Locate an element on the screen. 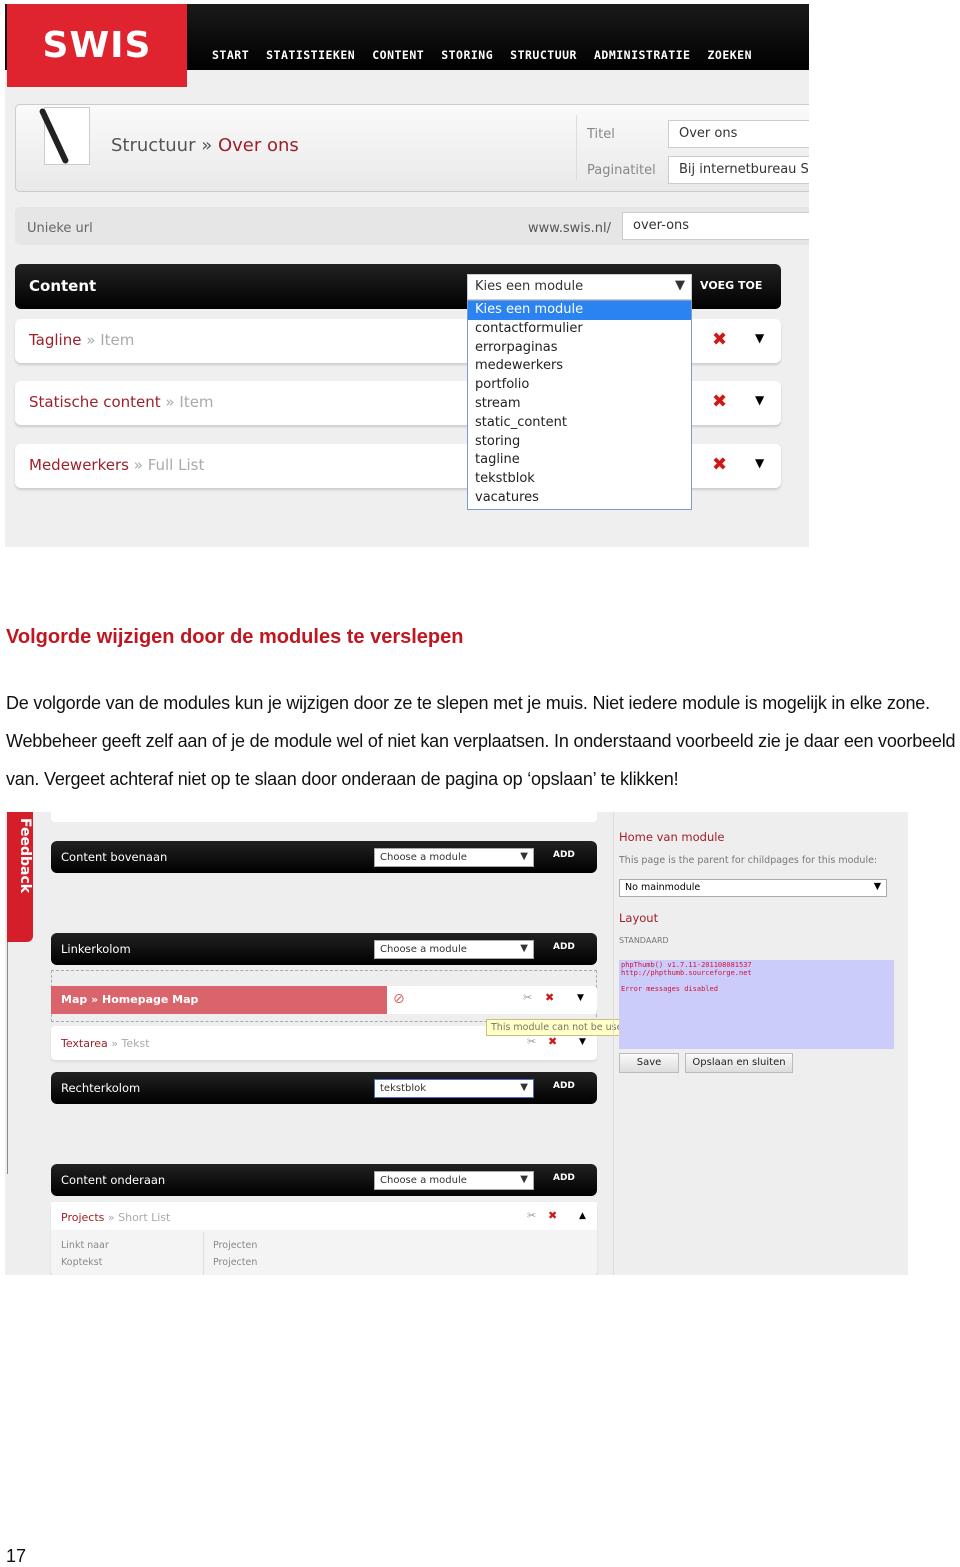 The height and width of the screenshot is (1567, 960). option: vacatures is located at coordinates (579, 498).